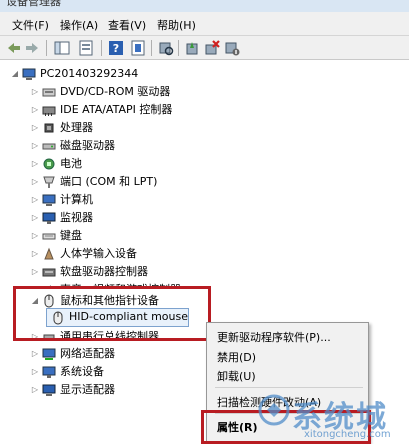 The image size is (409, 444). I want to click on update-driver-icon, so click(192, 48).